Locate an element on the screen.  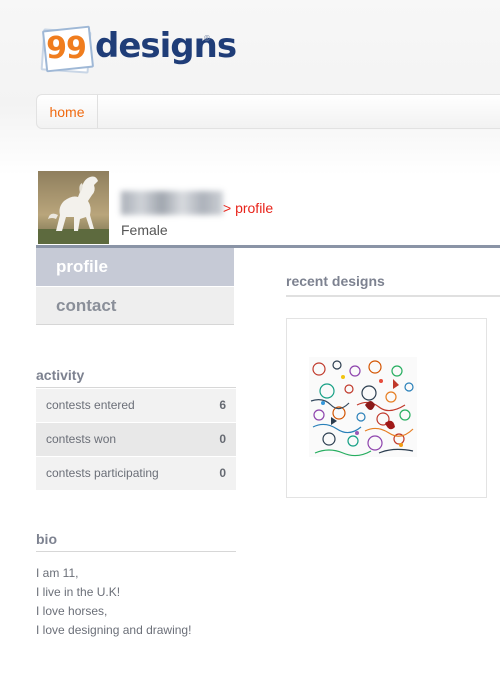
gender-label: Female is located at coordinates (144, 230).